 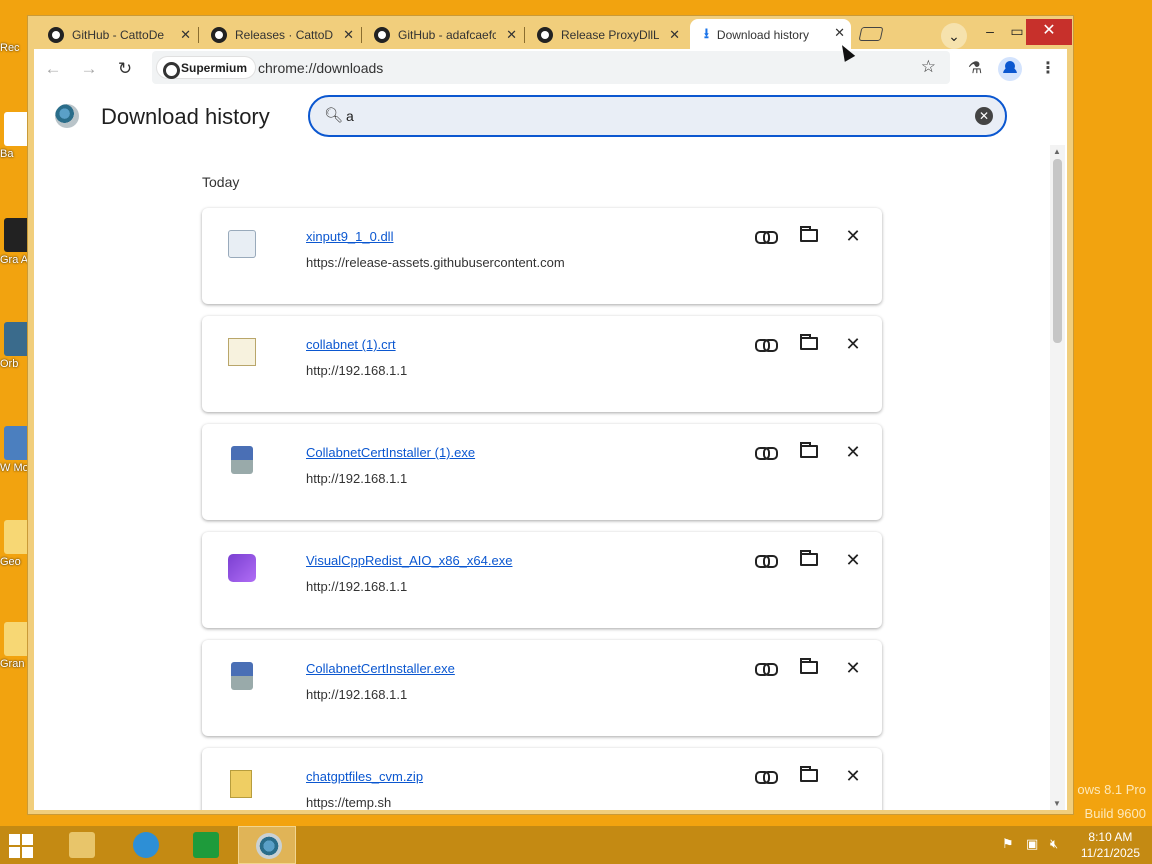 I want to click on tab-search-chevron-icon: ⌄, so click(x=954, y=36).